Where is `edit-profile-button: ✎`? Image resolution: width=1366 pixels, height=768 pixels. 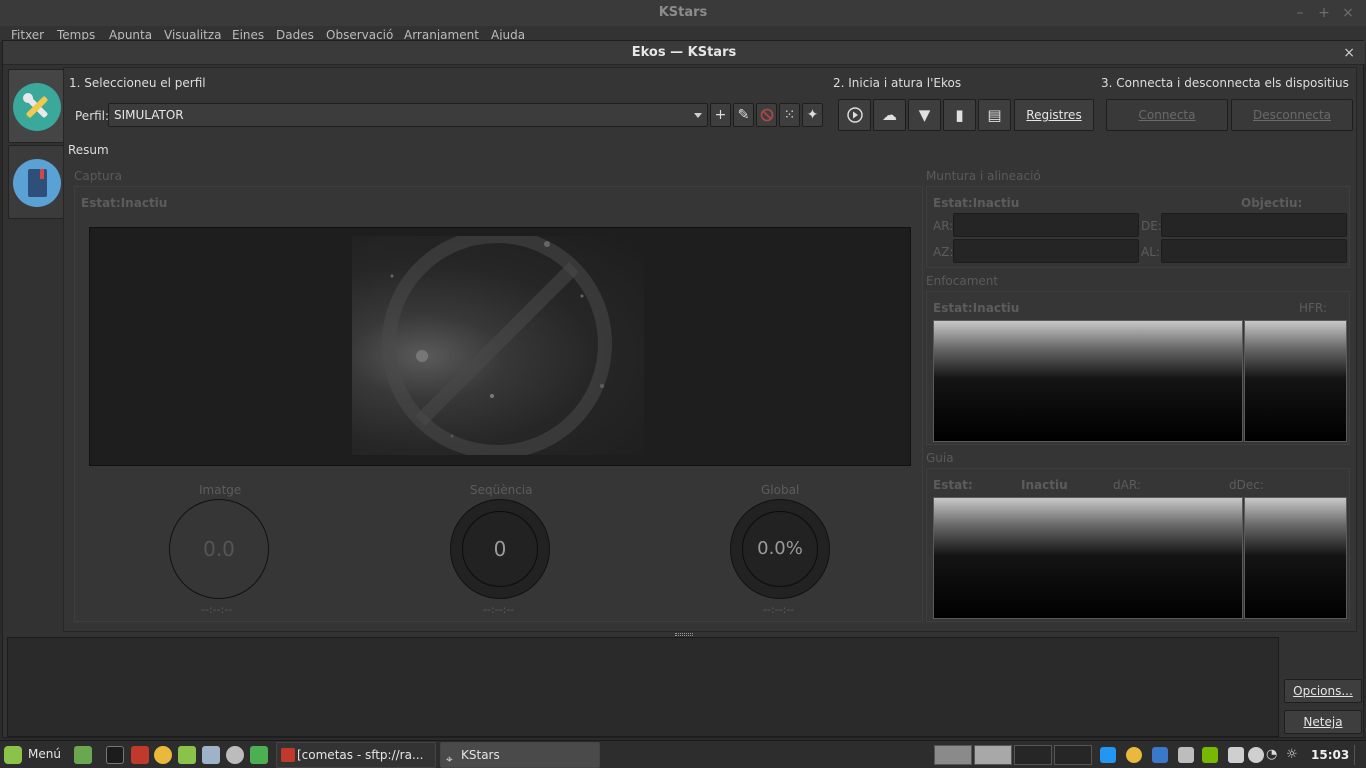
edit-profile-button: ✎ is located at coordinates (743, 115).